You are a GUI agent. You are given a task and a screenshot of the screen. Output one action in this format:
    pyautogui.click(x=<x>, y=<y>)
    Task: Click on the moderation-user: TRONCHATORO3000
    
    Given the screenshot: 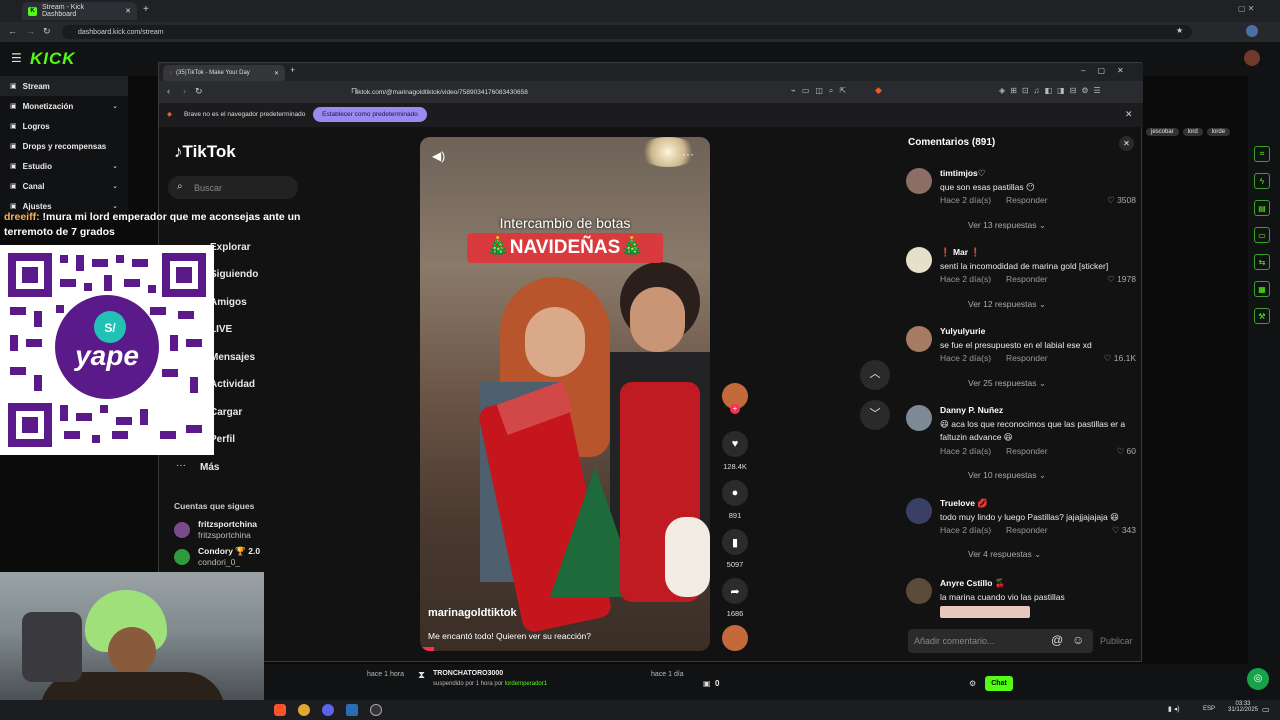 What is the action you would take?
    pyautogui.click(x=468, y=673)
    